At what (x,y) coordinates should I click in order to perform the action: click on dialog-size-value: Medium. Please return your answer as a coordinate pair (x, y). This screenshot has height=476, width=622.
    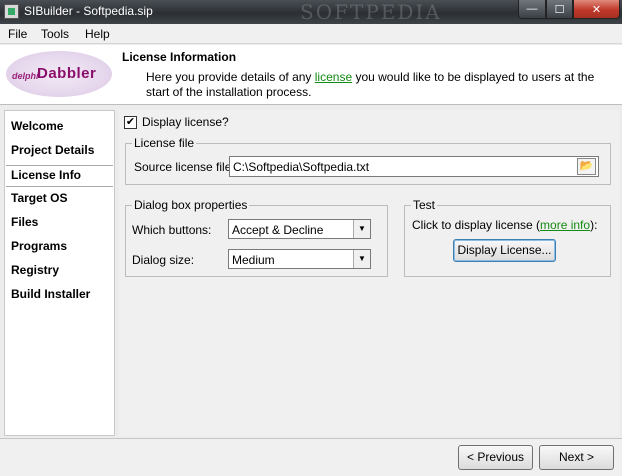
    Looking at the image, I should click on (253, 260).